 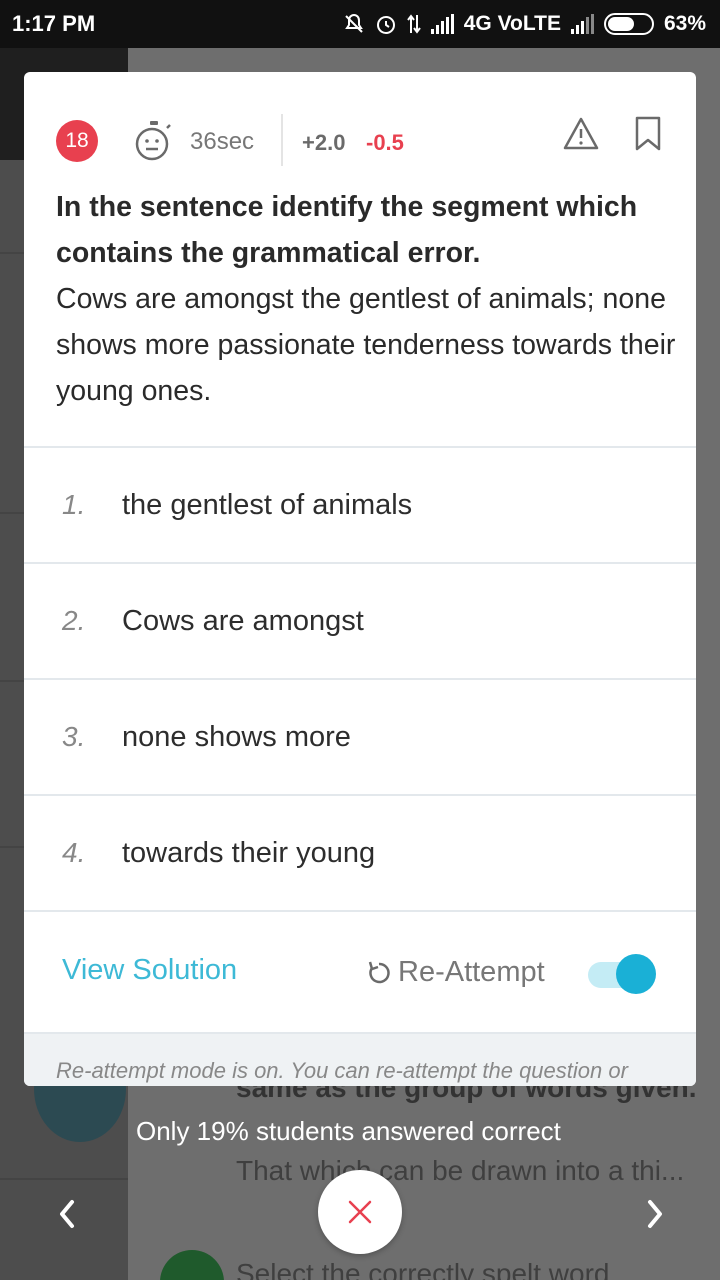 What do you see at coordinates (654, 1214) in the screenshot?
I see `chevron-right-icon` at bounding box center [654, 1214].